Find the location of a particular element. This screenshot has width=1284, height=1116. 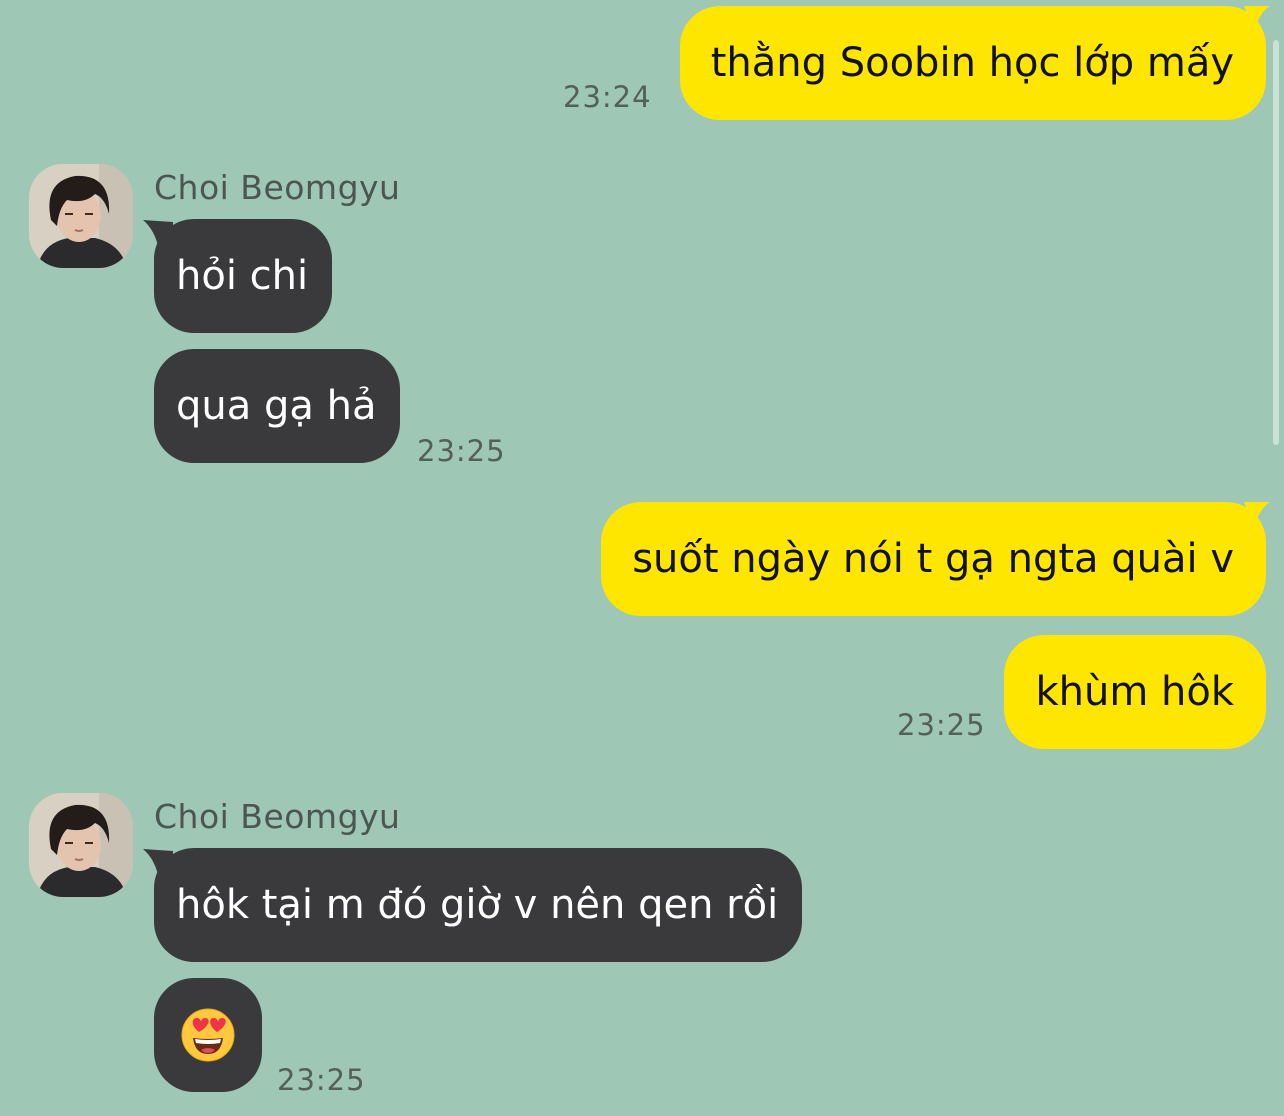

incoming-message-bubble: hôk tại m đó giờ v nên qen rồi is located at coordinates (478, 905).